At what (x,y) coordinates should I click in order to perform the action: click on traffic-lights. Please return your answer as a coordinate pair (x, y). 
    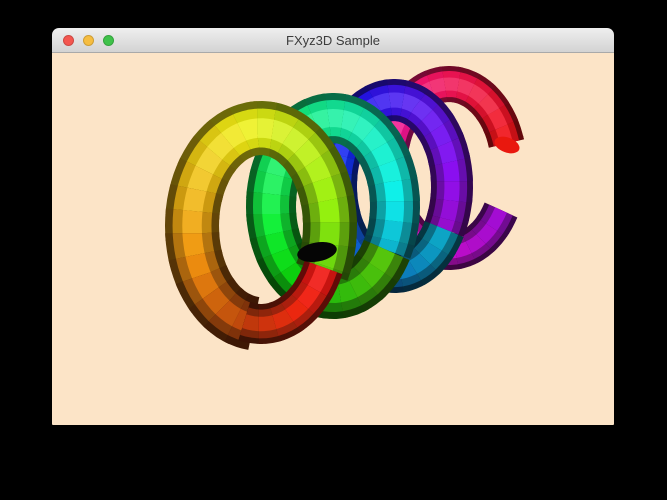
    Looking at the image, I should click on (88, 40).